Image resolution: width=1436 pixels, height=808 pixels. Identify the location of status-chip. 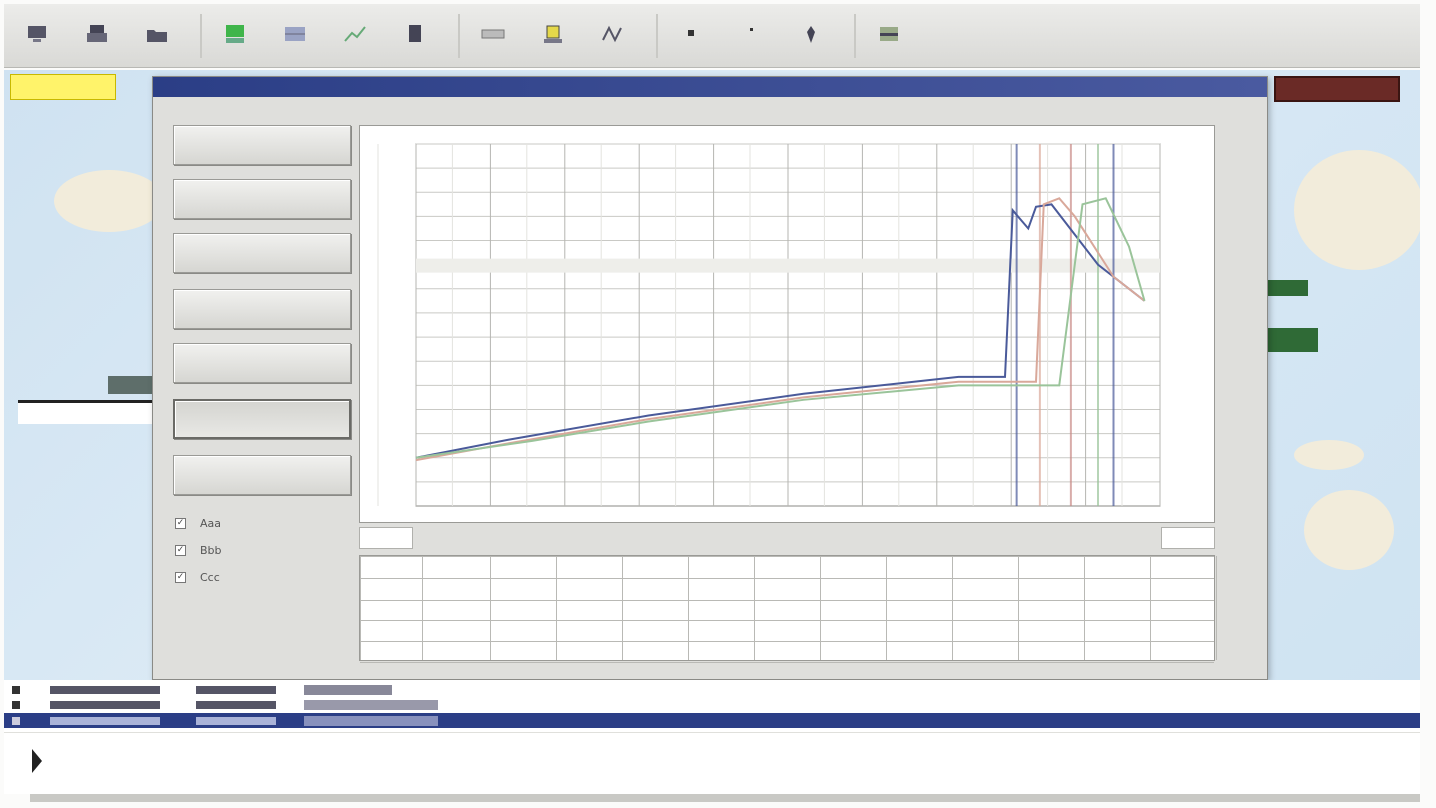
(63, 87).